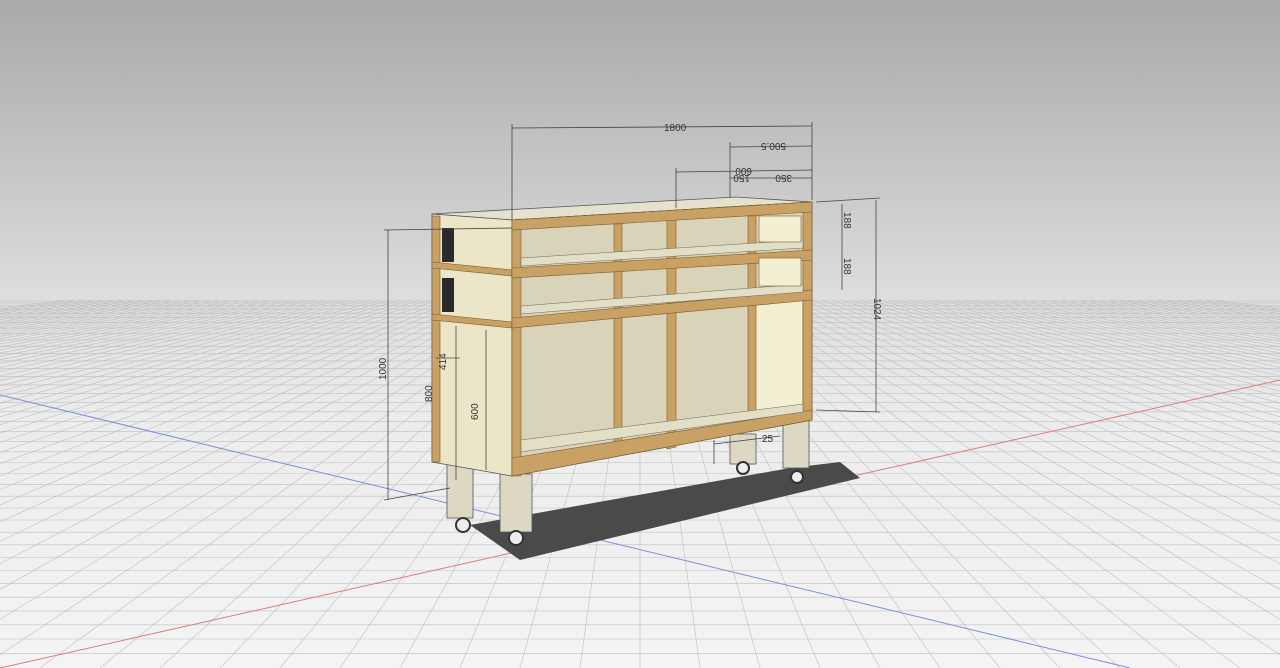 The height and width of the screenshot is (668, 1280). What do you see at coordinates (743, 449) in the screenshot?
I see `leg-back-center` at bounding box center [743, 449].